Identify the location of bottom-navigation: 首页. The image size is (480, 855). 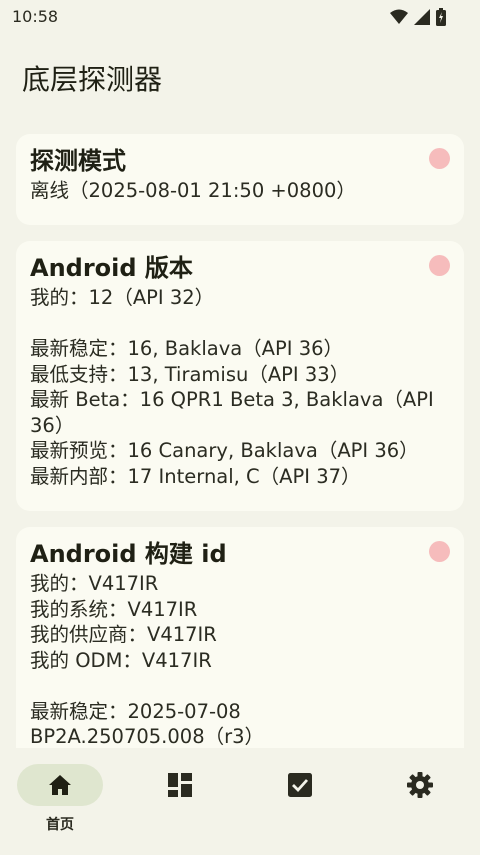
(240, 801).